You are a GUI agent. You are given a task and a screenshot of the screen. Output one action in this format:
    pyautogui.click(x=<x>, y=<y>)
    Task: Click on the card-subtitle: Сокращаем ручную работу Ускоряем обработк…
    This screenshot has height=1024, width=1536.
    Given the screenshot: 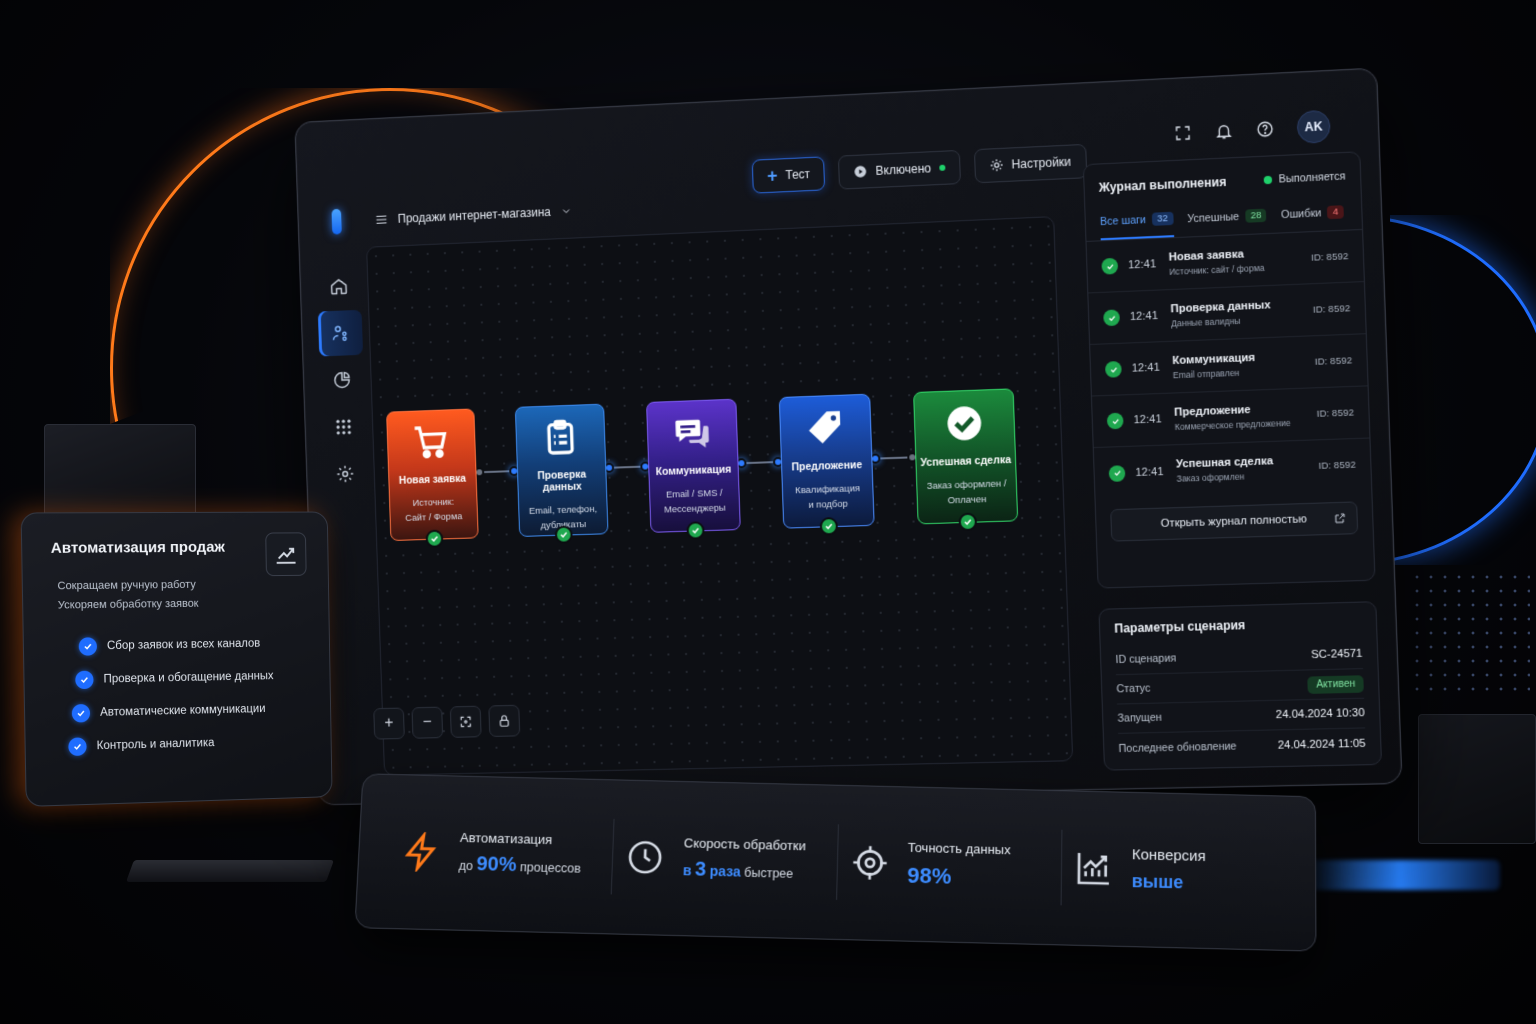 What is the action you would take?
    pyautogui.click(x=176, y=595)
    